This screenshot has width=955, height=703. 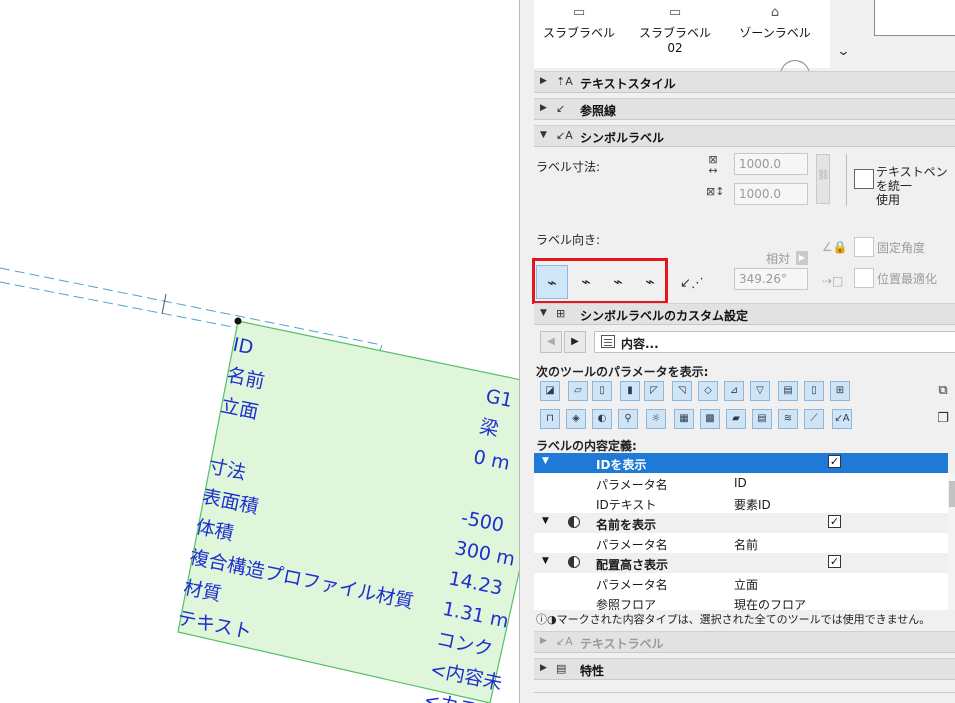 I want to click on optimize-position-checkbox, so click(x=864, y=278).